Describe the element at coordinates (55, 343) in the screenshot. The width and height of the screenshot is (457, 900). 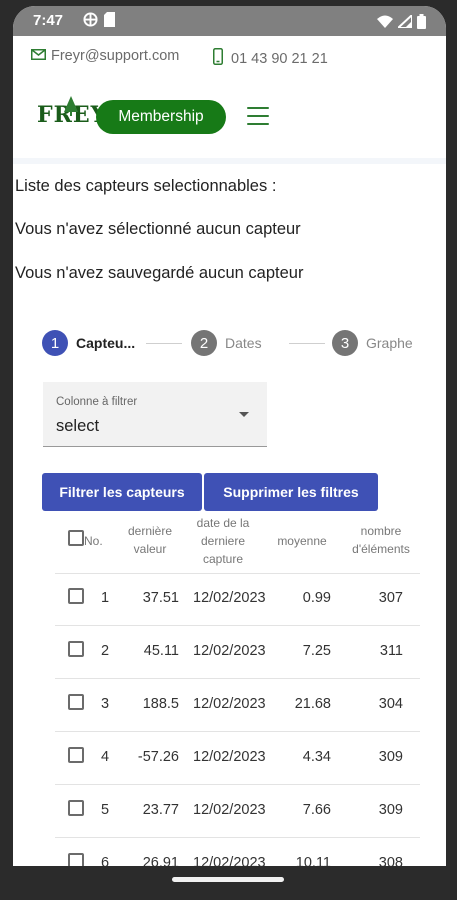
I see `step-number: 1` at that location.